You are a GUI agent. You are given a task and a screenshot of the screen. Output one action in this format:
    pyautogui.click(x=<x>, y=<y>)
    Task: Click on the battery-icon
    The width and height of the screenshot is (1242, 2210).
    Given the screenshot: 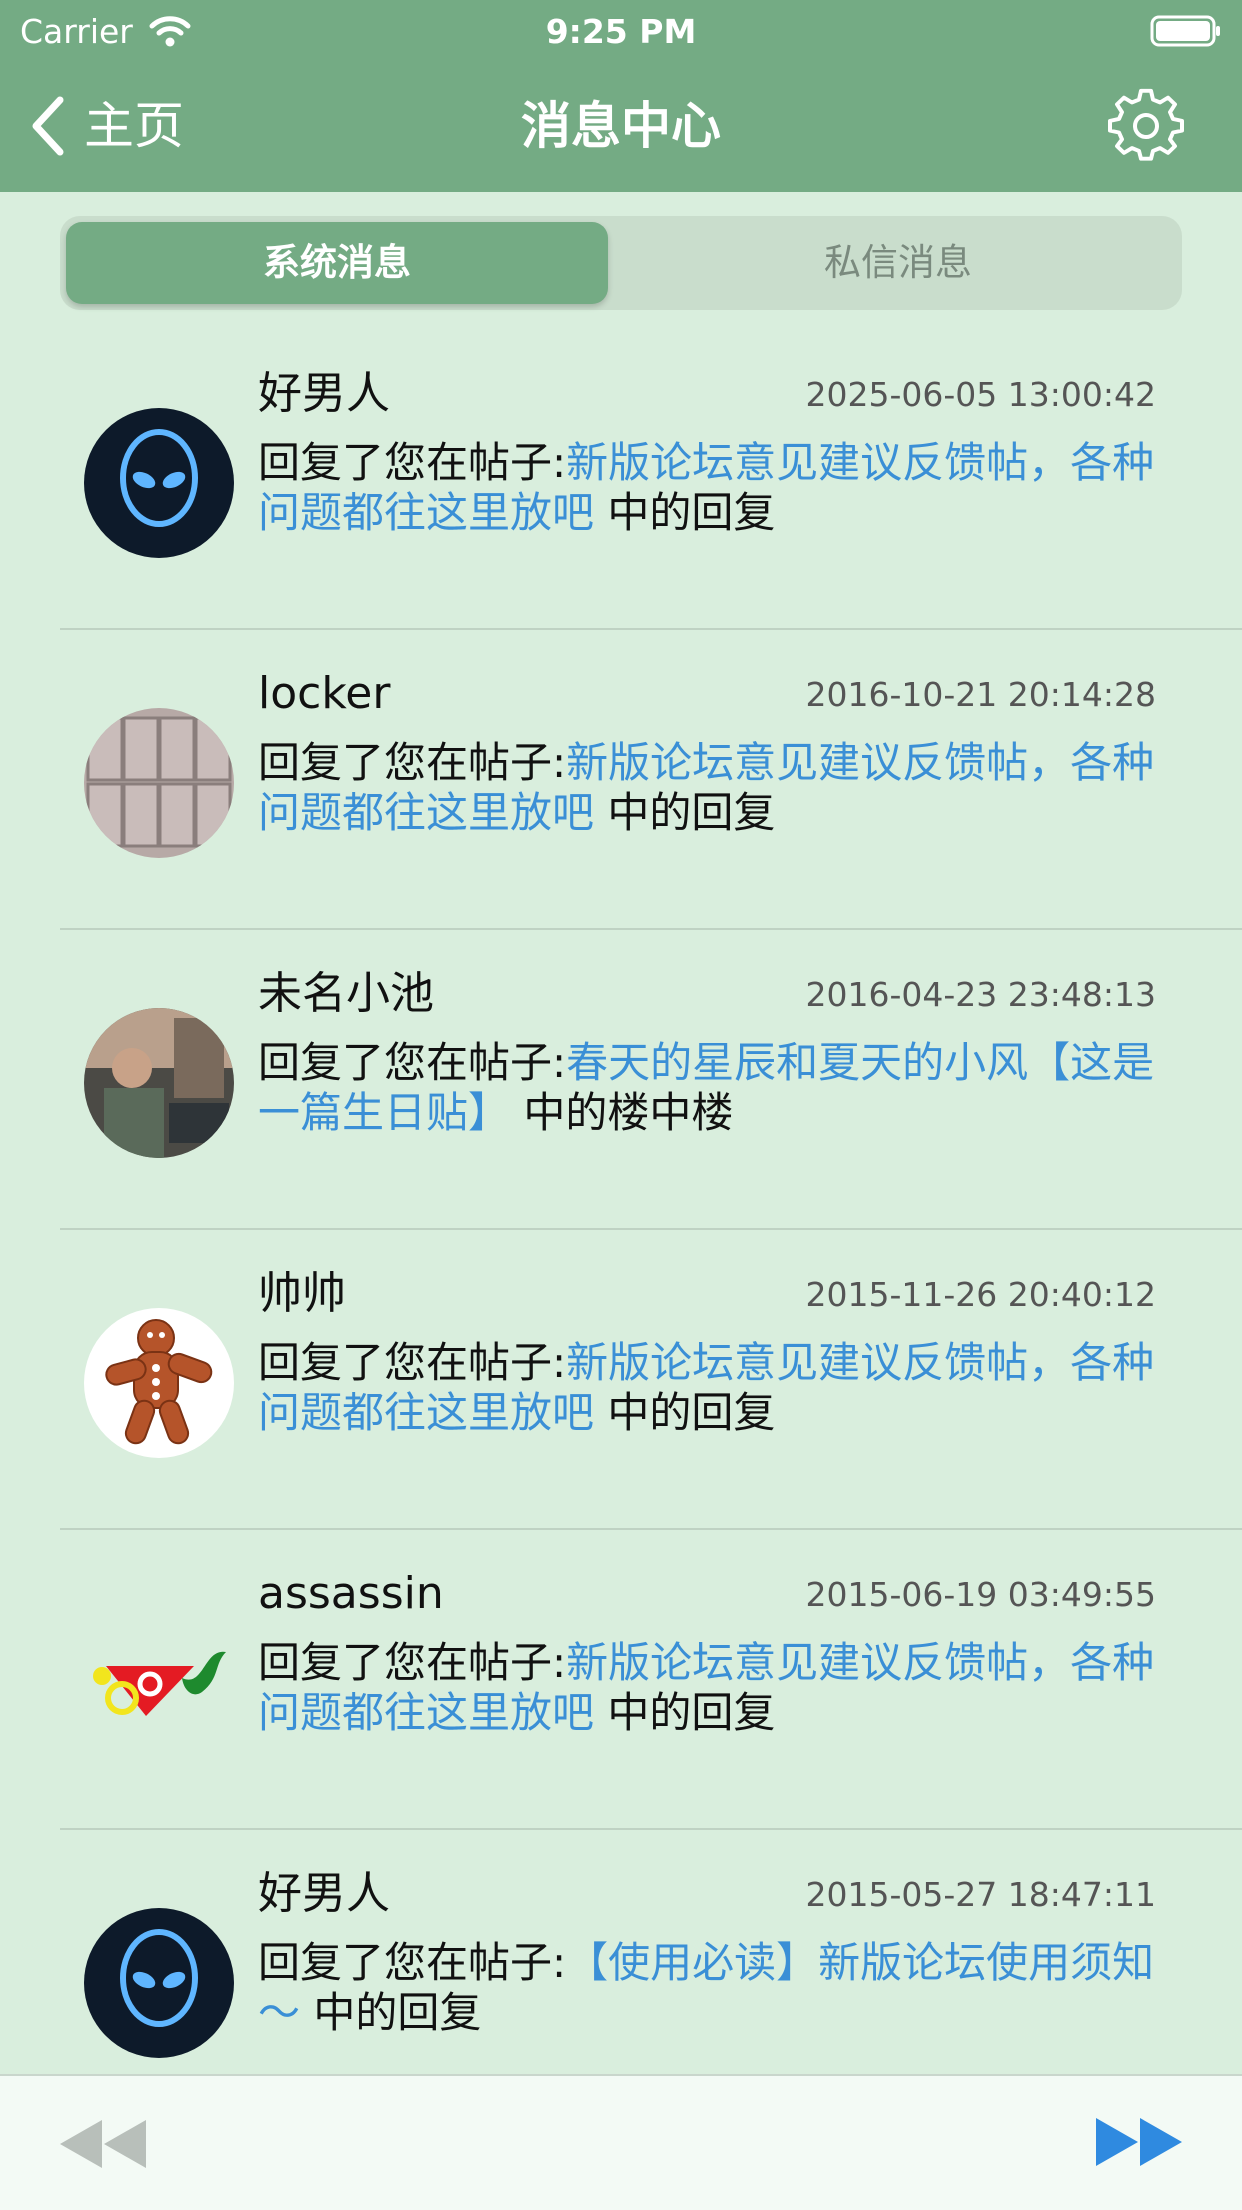 What is the action you would take?
    pyautogui.click(x=1185, y=31)
    